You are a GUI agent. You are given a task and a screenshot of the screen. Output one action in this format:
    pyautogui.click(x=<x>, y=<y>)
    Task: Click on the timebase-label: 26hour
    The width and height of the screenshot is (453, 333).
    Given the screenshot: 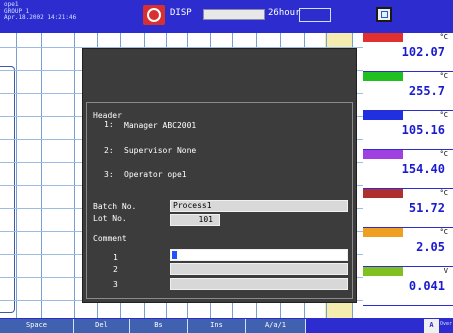 What is the action you would take?
    pyautogui.click(x=284, y=13)
    